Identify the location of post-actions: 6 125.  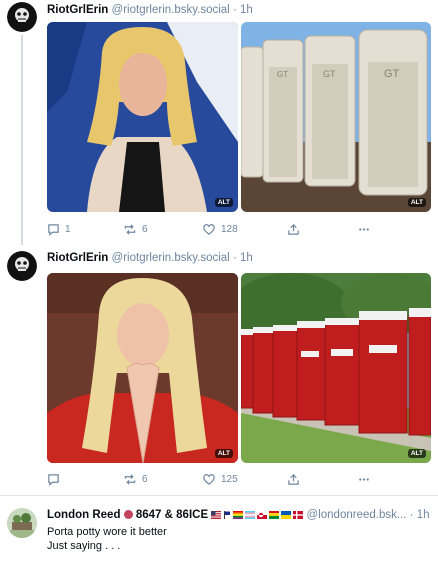
(212, 479).